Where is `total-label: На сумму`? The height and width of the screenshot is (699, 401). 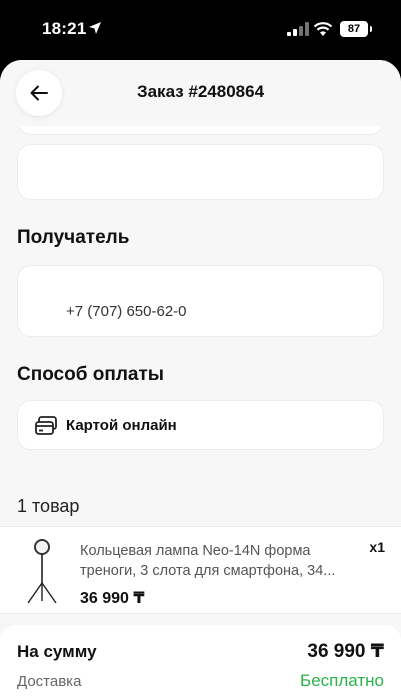 total-label: На сумму is located at coordinates (57, 651).